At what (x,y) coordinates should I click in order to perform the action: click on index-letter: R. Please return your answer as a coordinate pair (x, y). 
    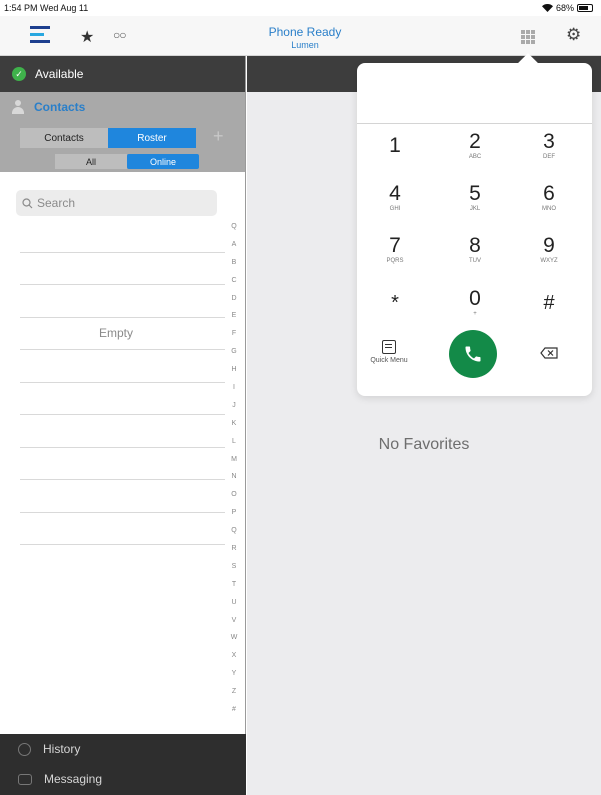
    Looking at the image, I should click on (234, 549).